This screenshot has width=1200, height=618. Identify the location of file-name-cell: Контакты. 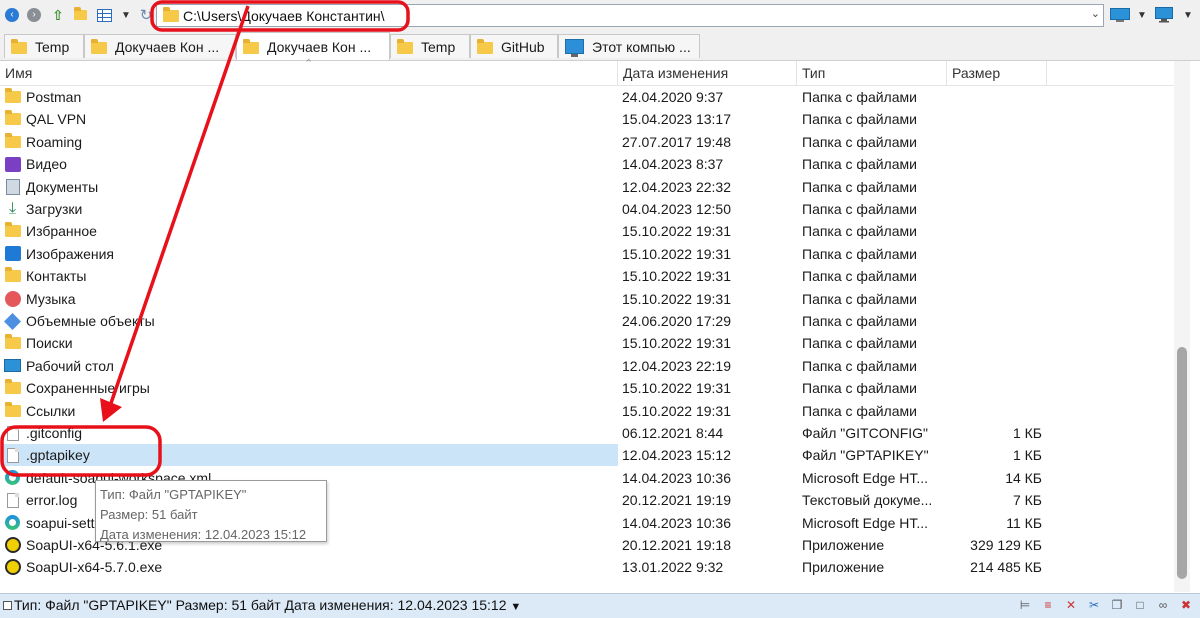
(310, 276).